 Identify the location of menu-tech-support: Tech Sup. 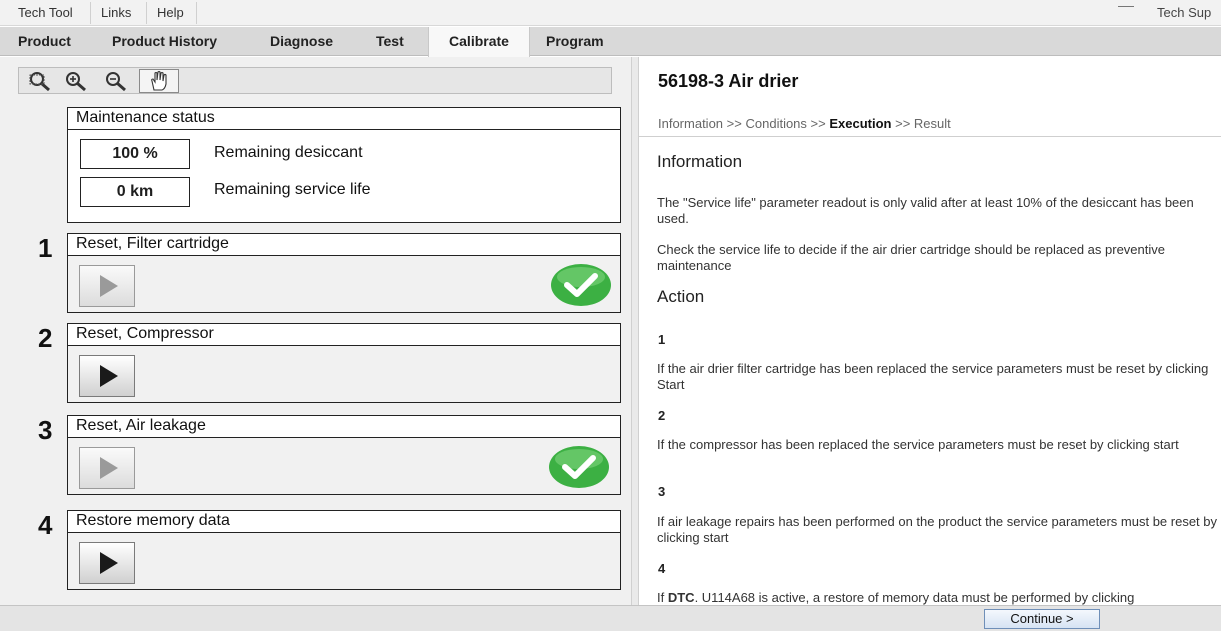
(1184, 12).